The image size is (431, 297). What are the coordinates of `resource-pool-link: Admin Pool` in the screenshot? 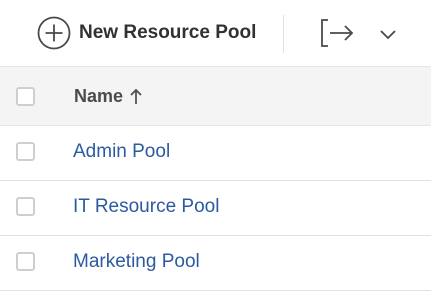 It's located at (121, 152).